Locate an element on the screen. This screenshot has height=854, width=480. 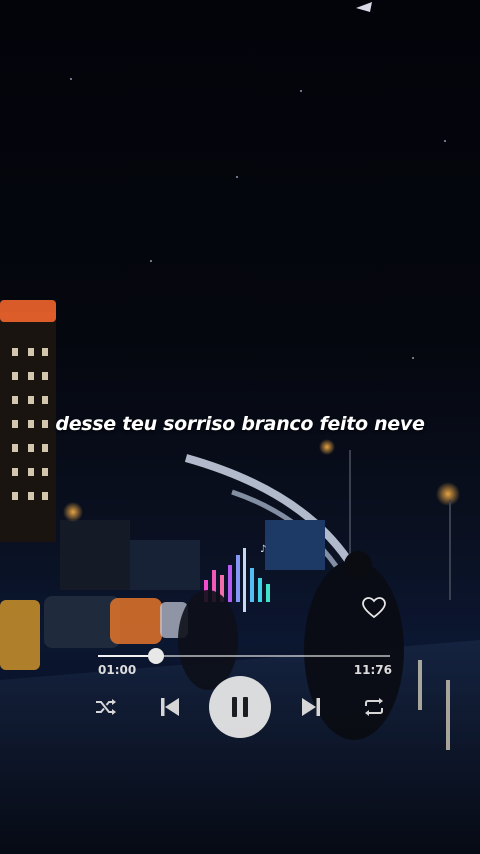
favorite-button is located at coordinates (374, 608).